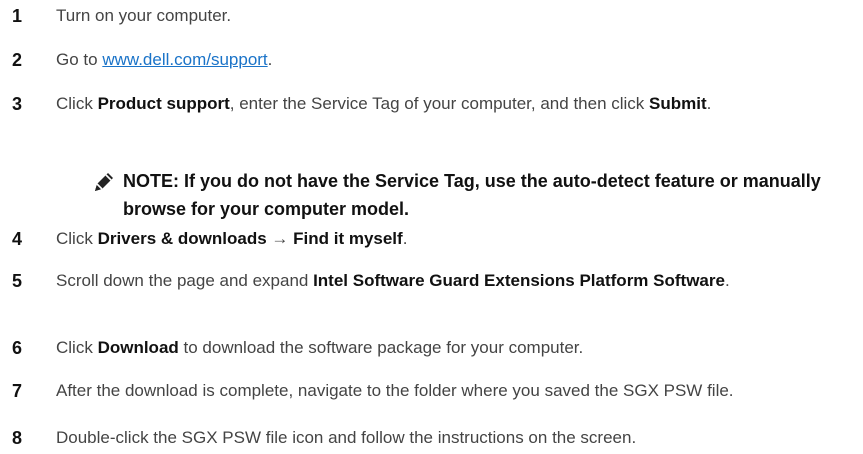 This screenshot has height=454, width=863. Describe the element at coordinates (678, 103) in the screenshot. I see `ui-term-submit: Submit` at that location.